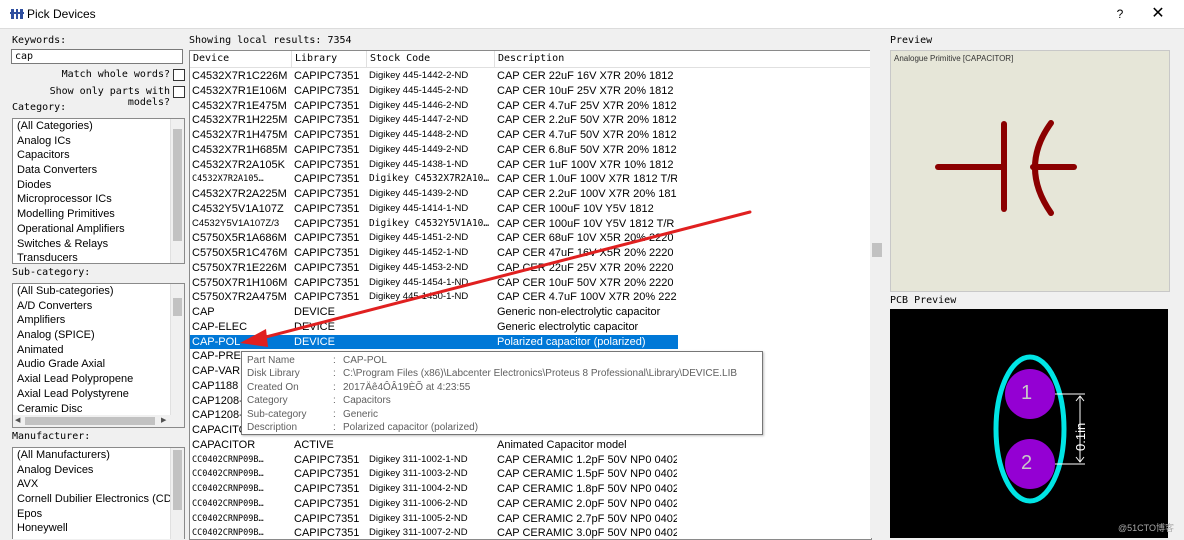 The image size is (1184, 540). I want to click on results-scroll-thumb, so click(877, 250).